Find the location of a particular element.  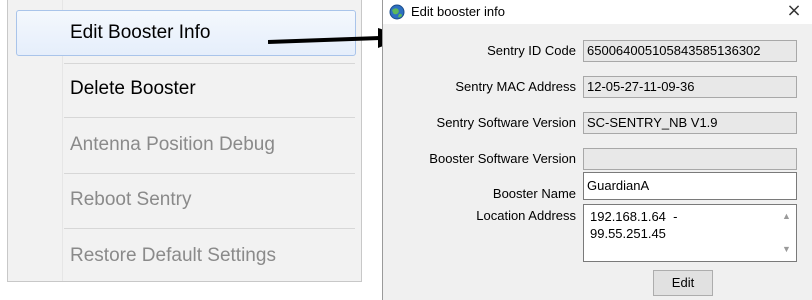

close-icon: × is located at coordinates (794, 12).